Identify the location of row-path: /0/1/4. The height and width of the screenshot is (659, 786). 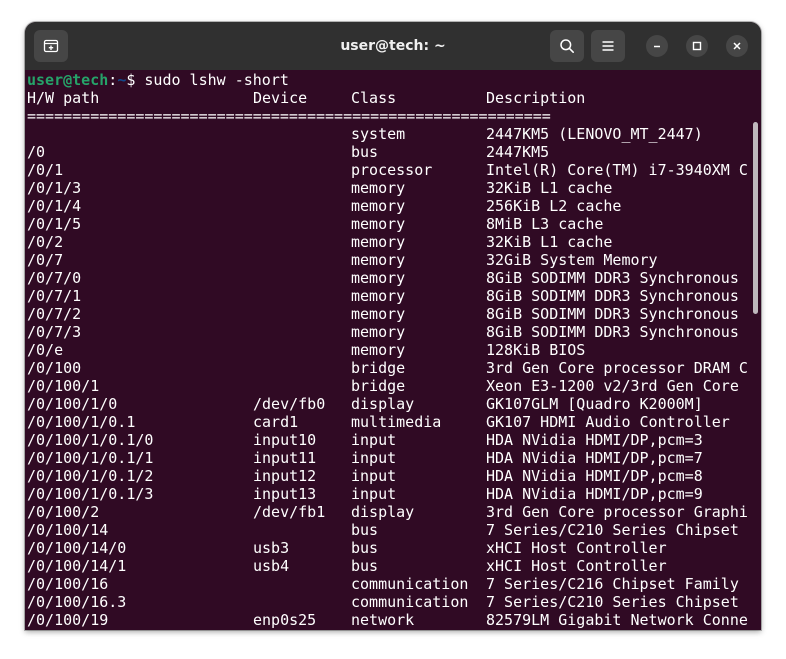
(54, 206).